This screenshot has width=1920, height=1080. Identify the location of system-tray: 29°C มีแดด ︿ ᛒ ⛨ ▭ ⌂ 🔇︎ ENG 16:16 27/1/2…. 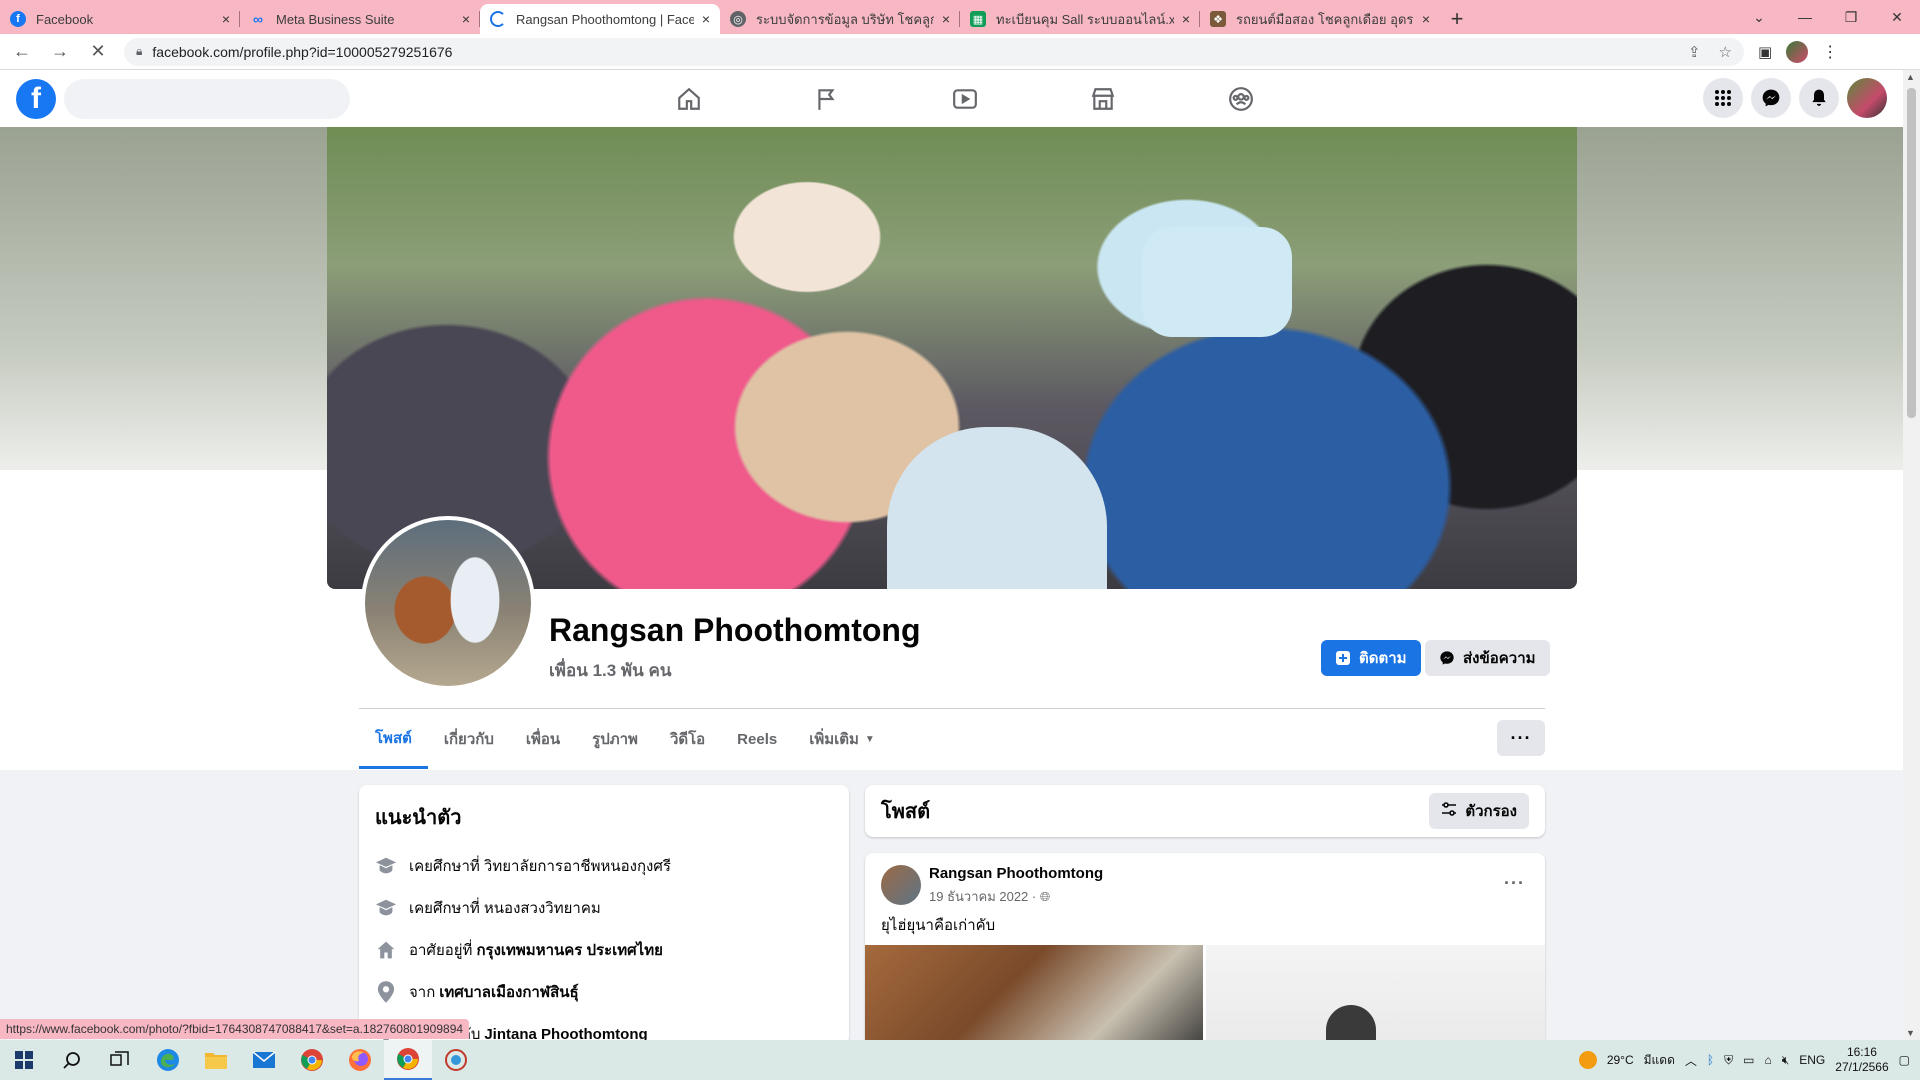
(1744, 1060).